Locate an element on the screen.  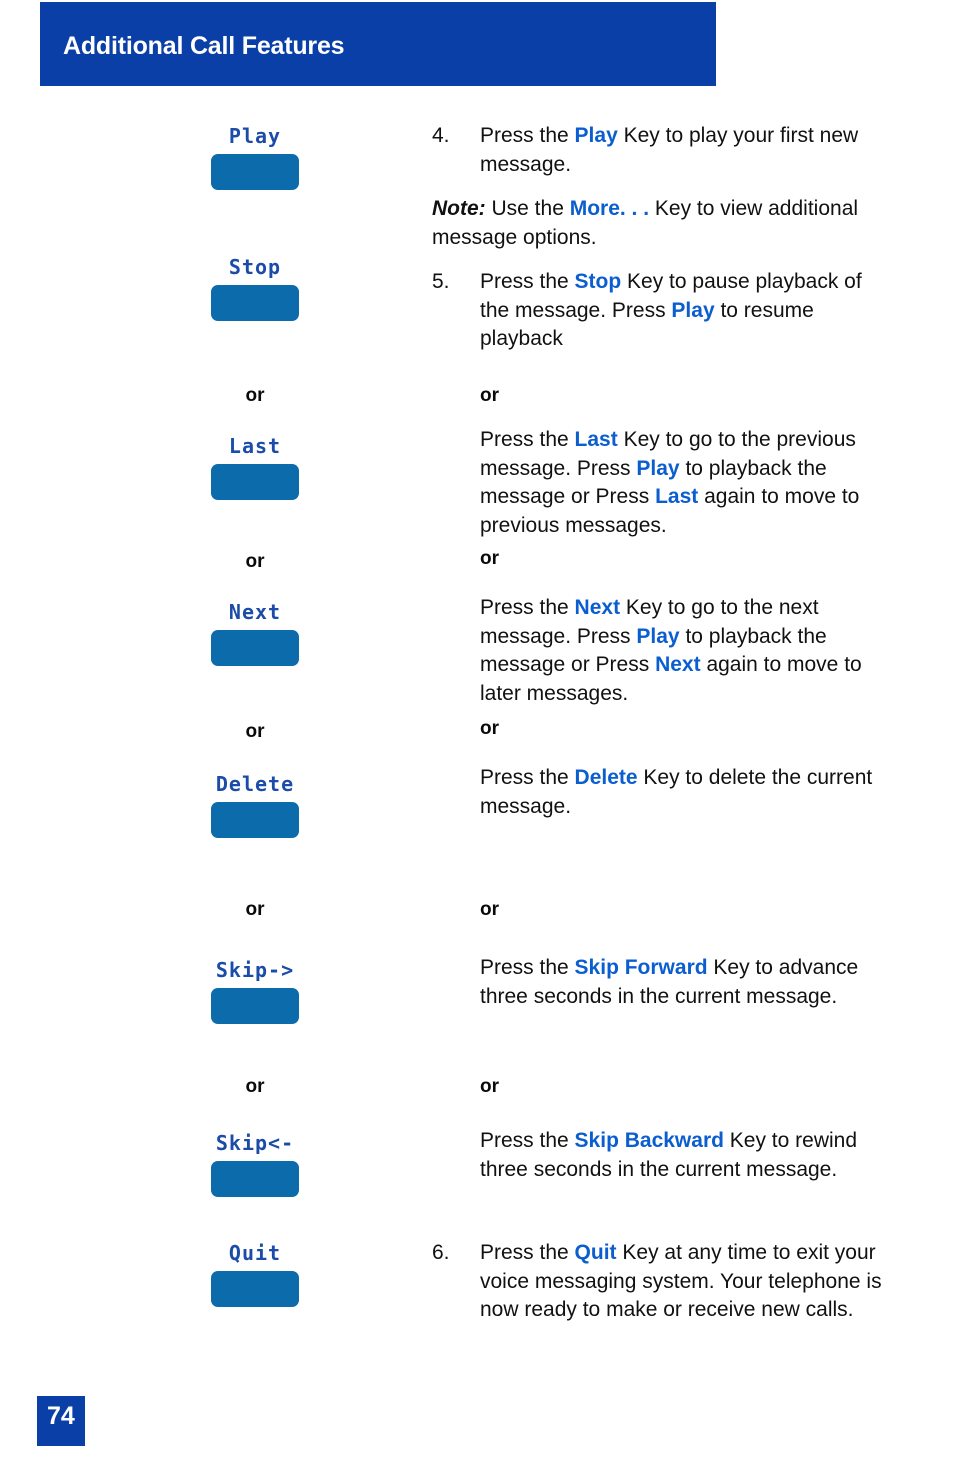
key-skip-backward-label: Skip<- is located at coordinates (255, 1143).